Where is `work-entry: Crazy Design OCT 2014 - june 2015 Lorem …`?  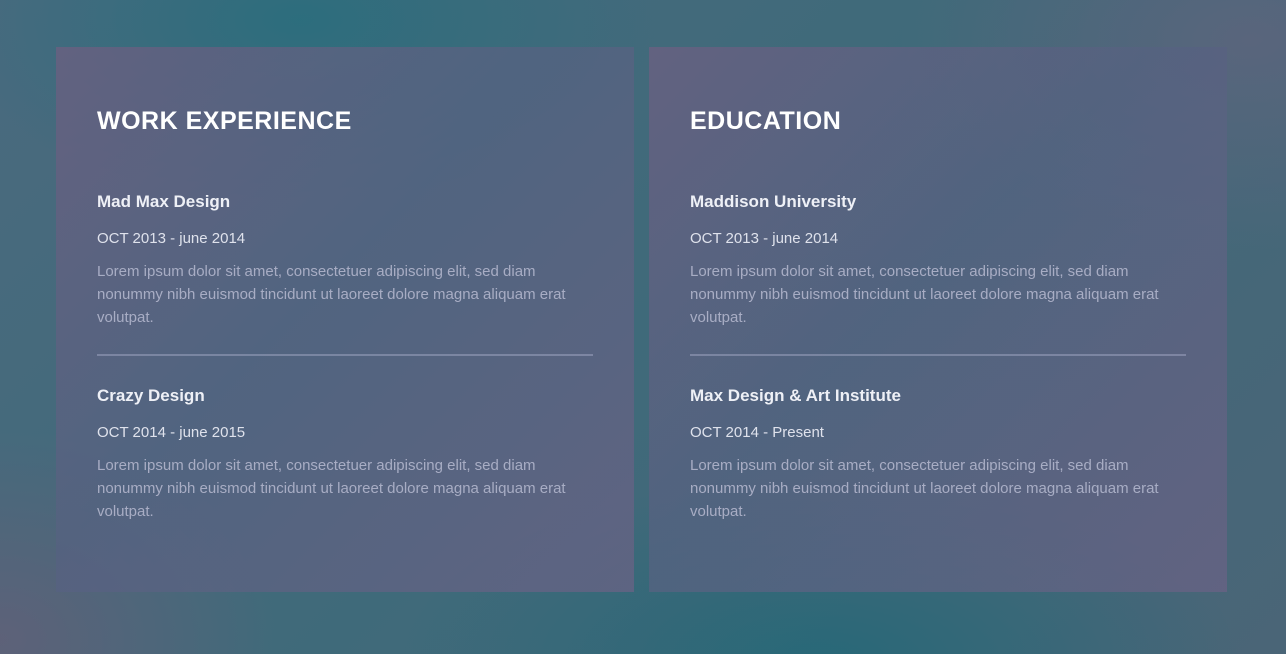
work-entry: Crazy Design OCT 2014 - june 2015 Lorem … is located at coordinates (345, 454).